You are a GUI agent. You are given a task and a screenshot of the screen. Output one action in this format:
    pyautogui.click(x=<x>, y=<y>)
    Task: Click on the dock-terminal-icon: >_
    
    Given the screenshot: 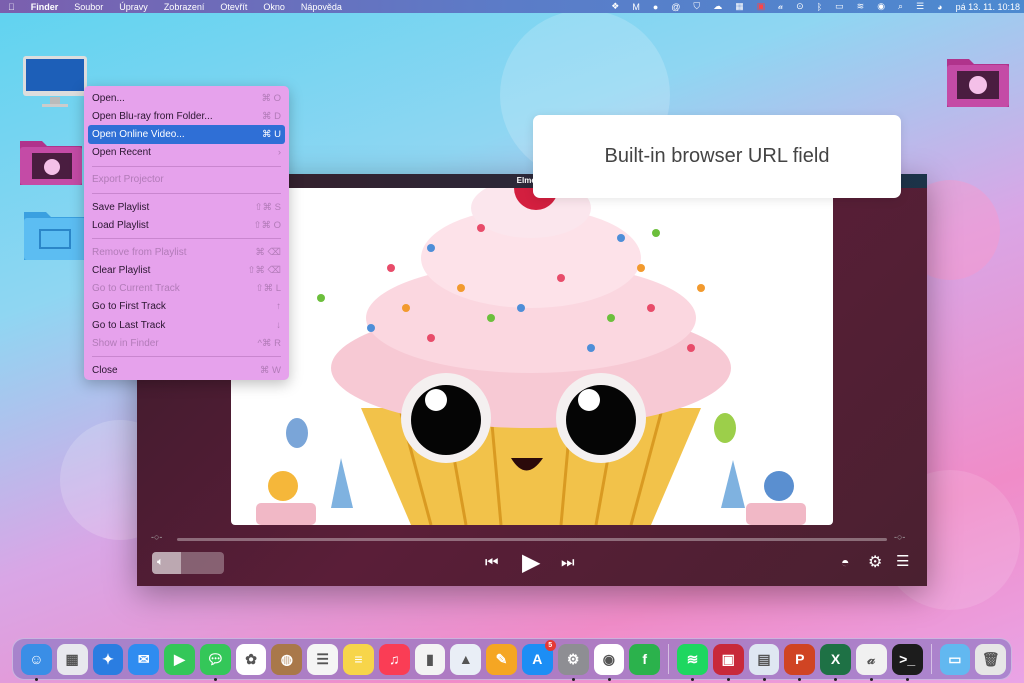 What is the action you would take?
    pyautogui.click(x=907, y=662)
    